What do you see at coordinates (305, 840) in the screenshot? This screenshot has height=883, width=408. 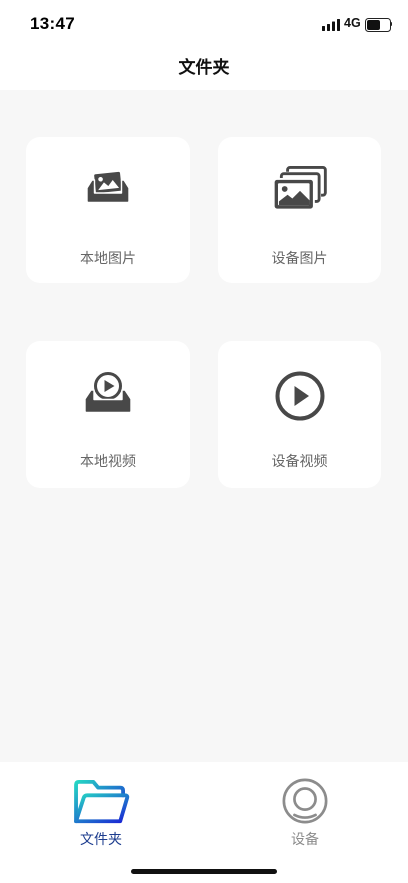 I see `tab-label: 设备` at bounding box center [305, 840].